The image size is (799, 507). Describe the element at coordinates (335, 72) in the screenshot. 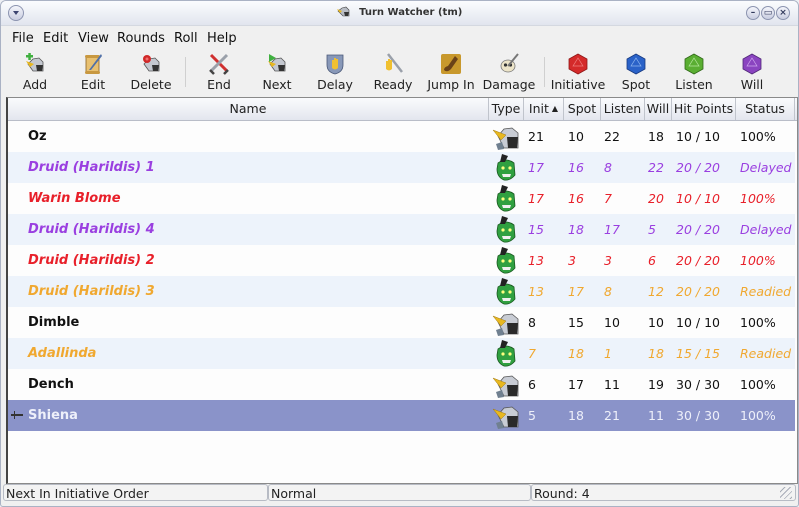

I see `delay-button: Delay` at that location.